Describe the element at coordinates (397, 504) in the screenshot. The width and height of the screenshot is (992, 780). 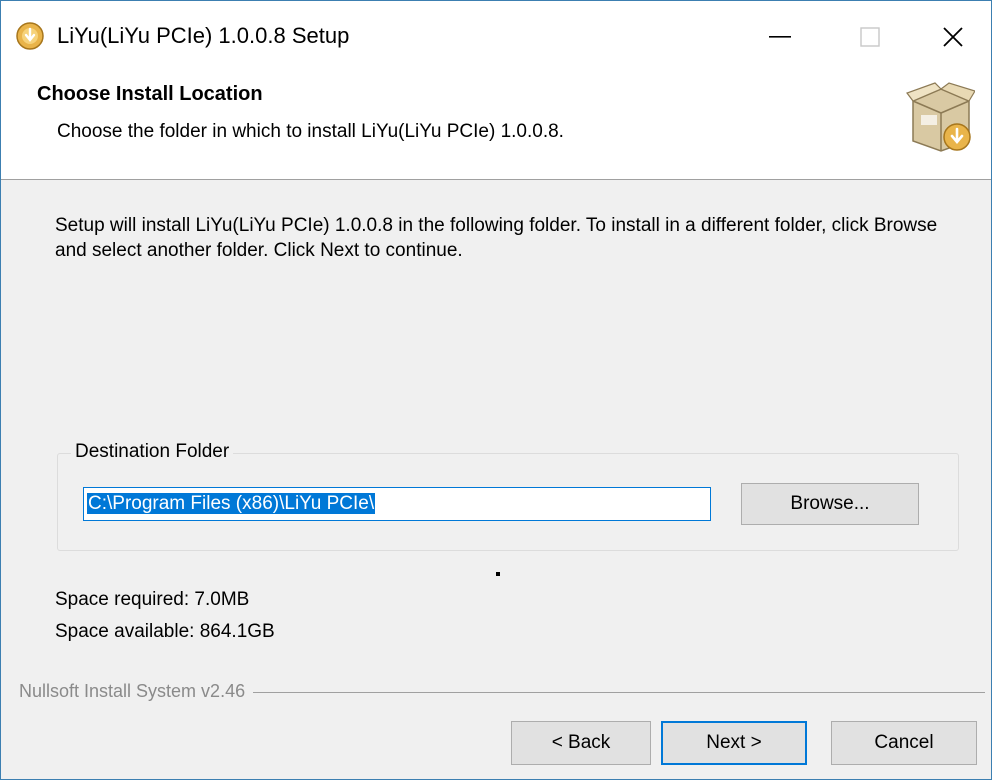
I see `destination-path-input: C:\Program Files (x86)\LiYu PCIe\` at that location.